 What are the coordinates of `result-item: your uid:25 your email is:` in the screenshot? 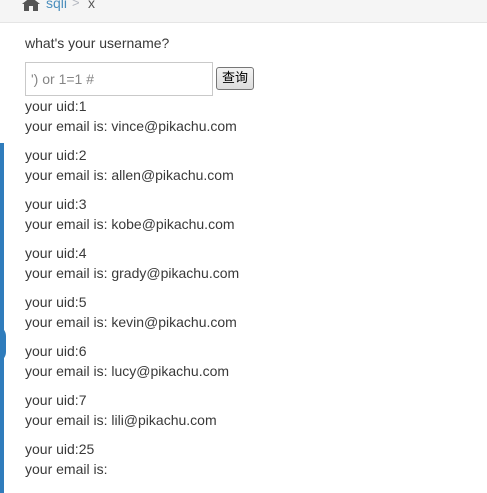 It's located at (245, 459).